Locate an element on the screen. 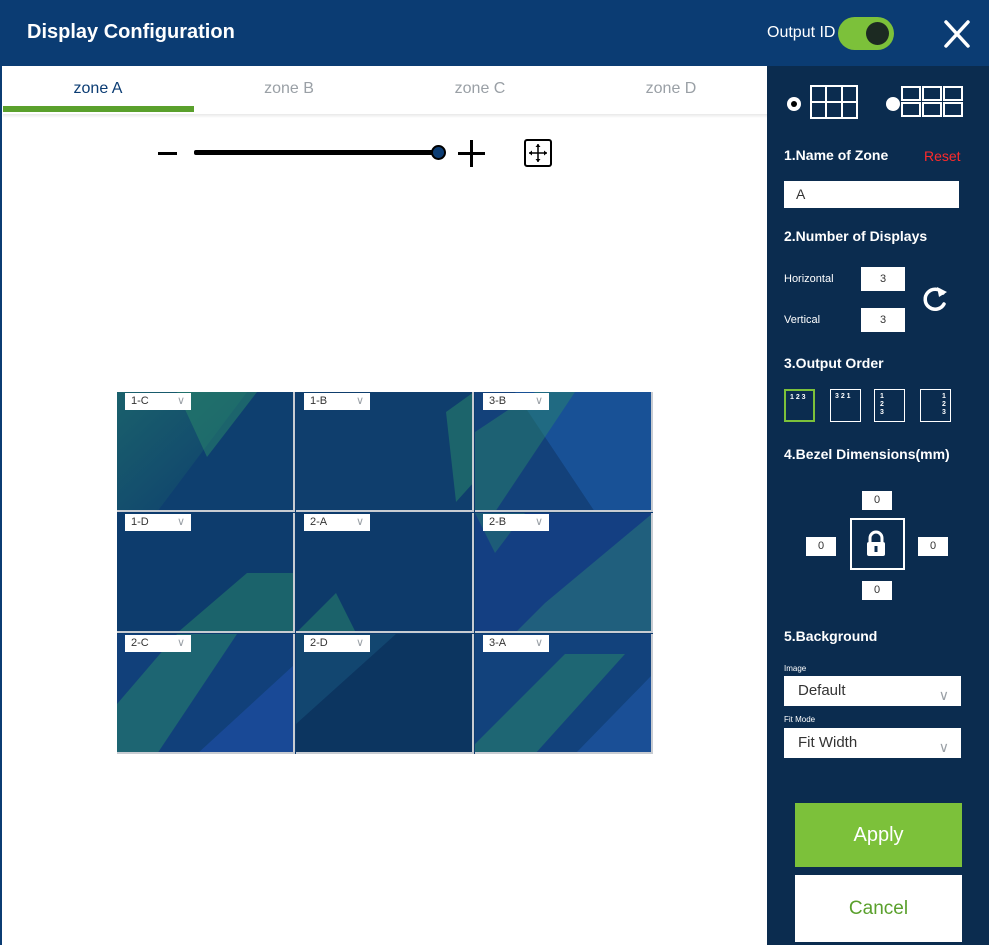 The width and height of the screenshot is (989, 945). fit-to-screen-icon is located at coordinates (538, 153).